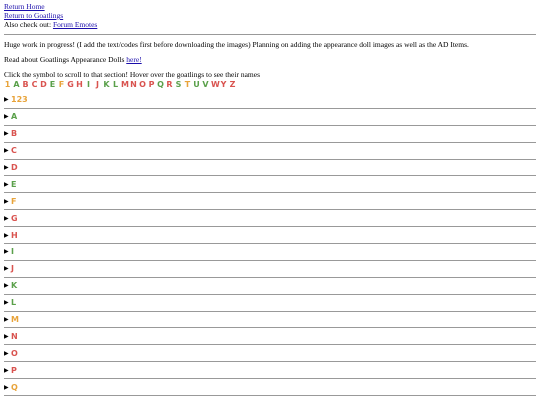  I want to click on section-q: ▶ Q, so click(270, 388).